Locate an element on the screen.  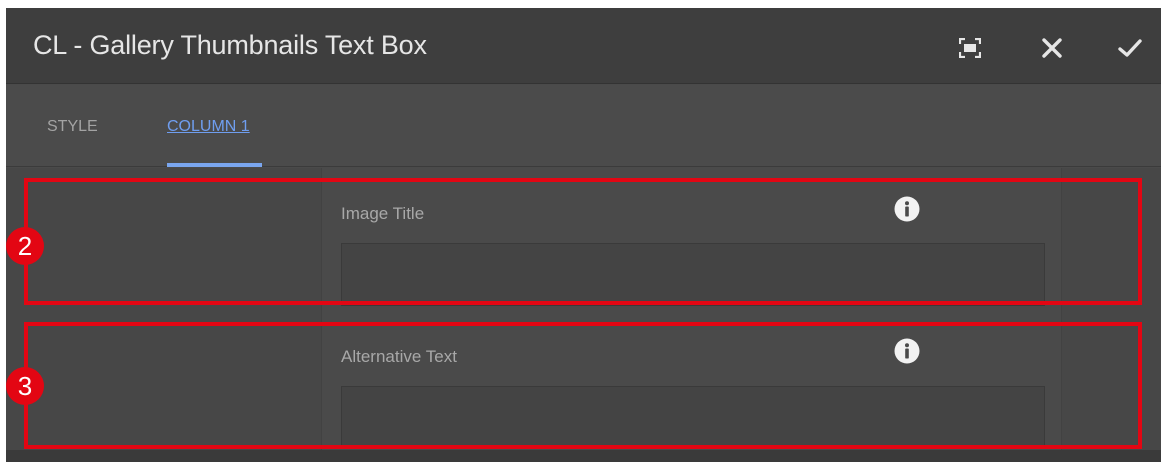
tab-style: STYLE is located at coordinates (72, 127).